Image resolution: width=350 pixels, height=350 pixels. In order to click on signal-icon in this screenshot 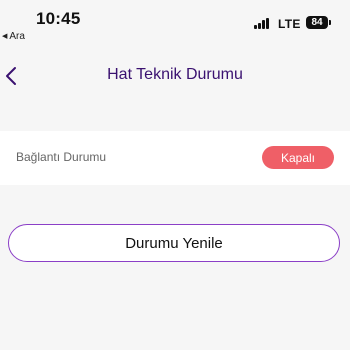, I will do `click(262, 23)`.